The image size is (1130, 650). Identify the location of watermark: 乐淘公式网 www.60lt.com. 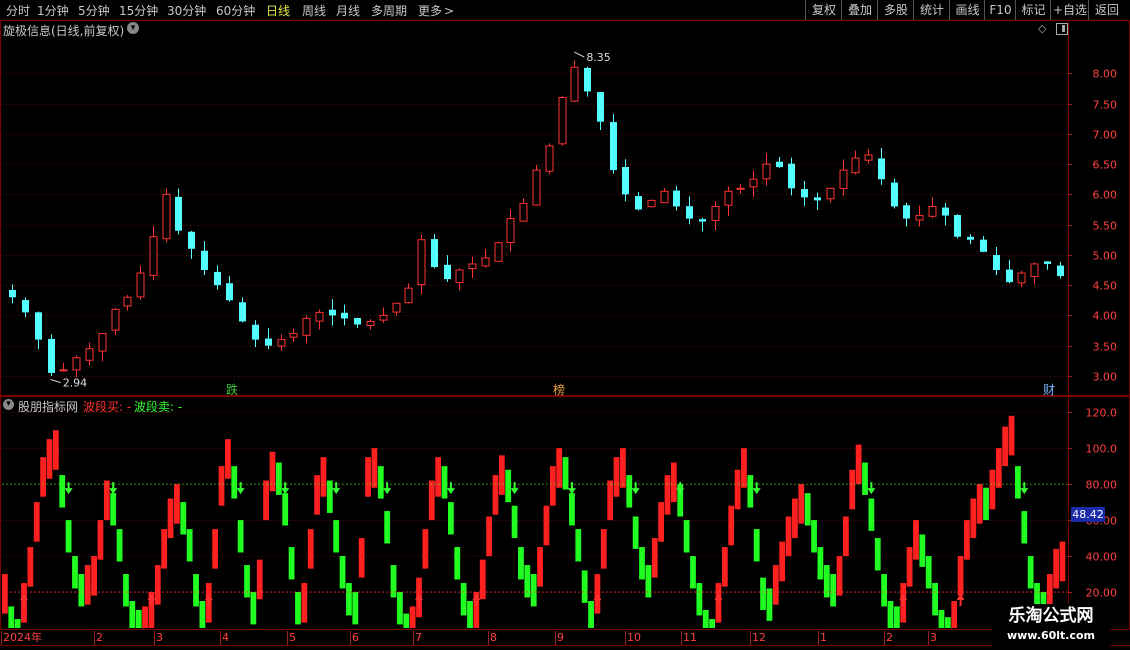
(1051, 627).